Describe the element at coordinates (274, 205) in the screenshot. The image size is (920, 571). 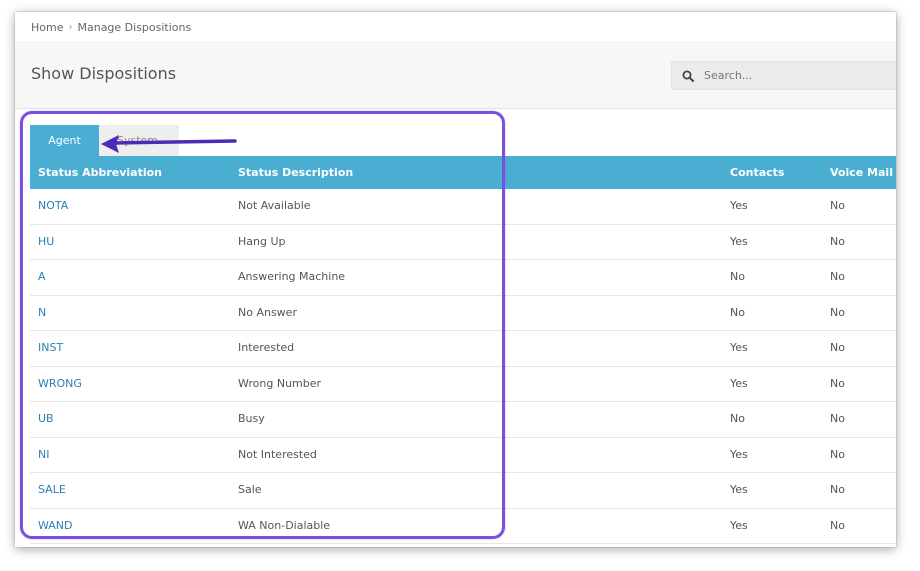
I see `status-description: Not Available` at that location.